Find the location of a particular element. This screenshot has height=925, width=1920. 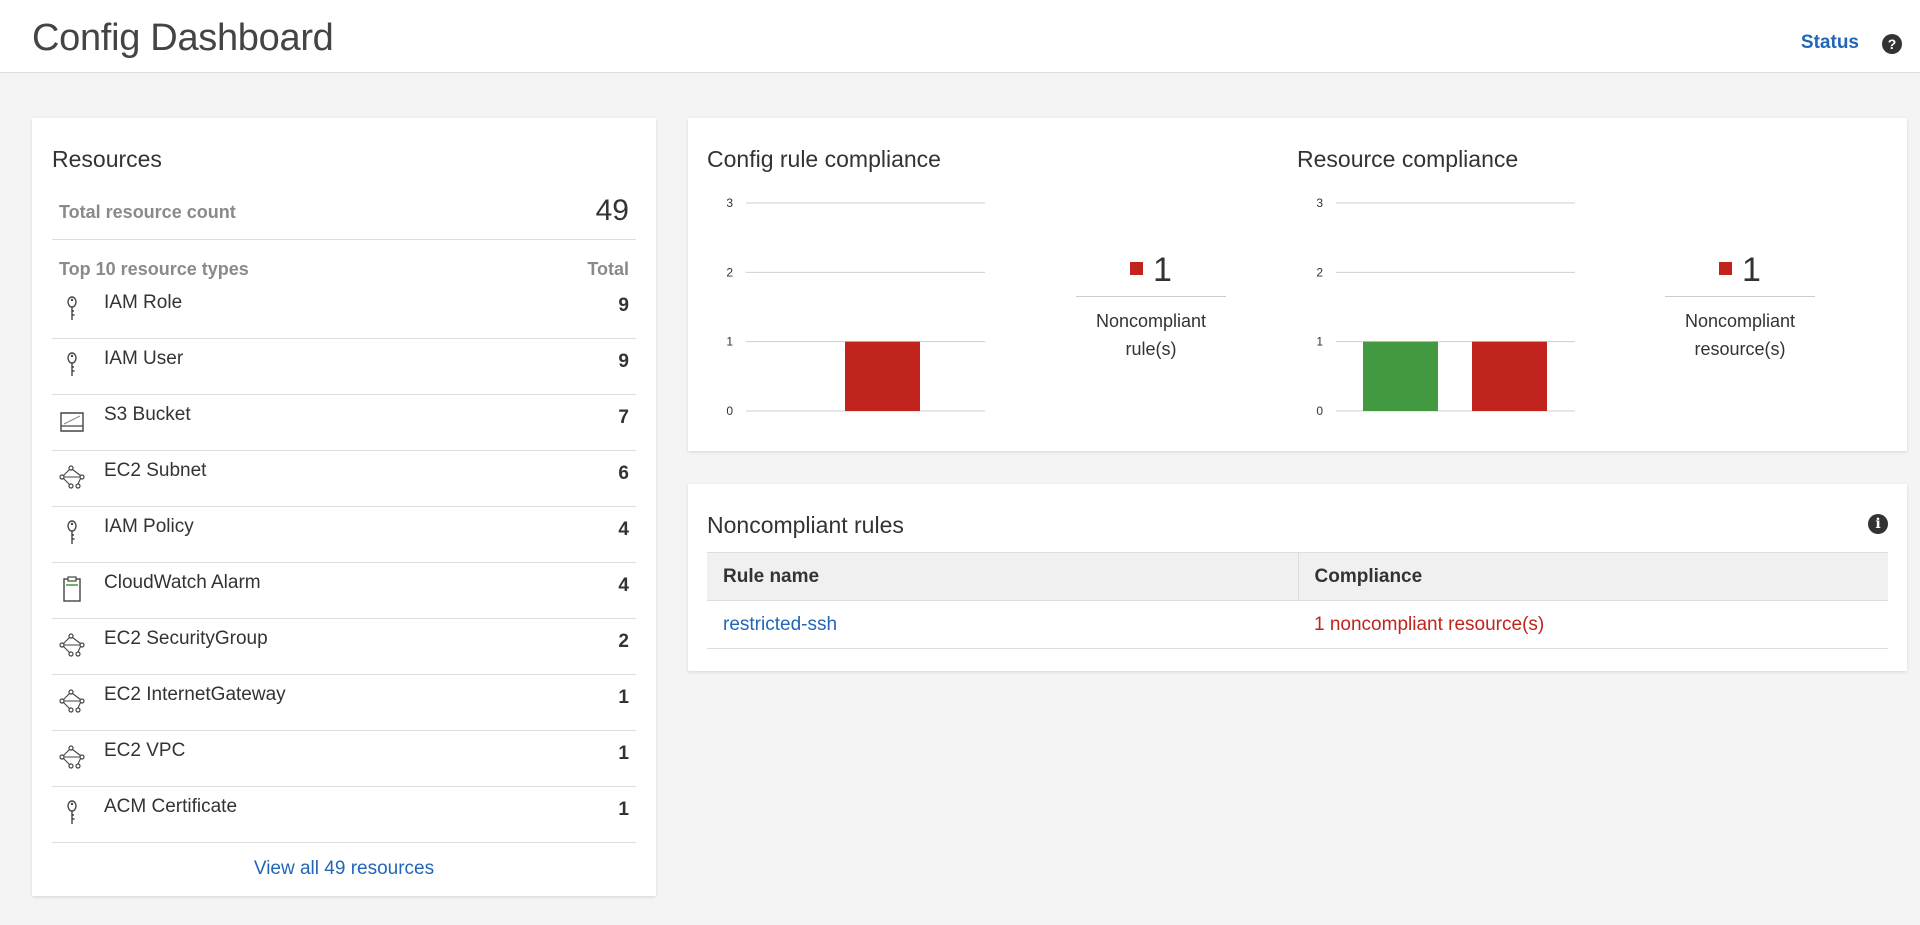

rule-legend-label-2: rule(s) is located at coordinates (1151, 349).